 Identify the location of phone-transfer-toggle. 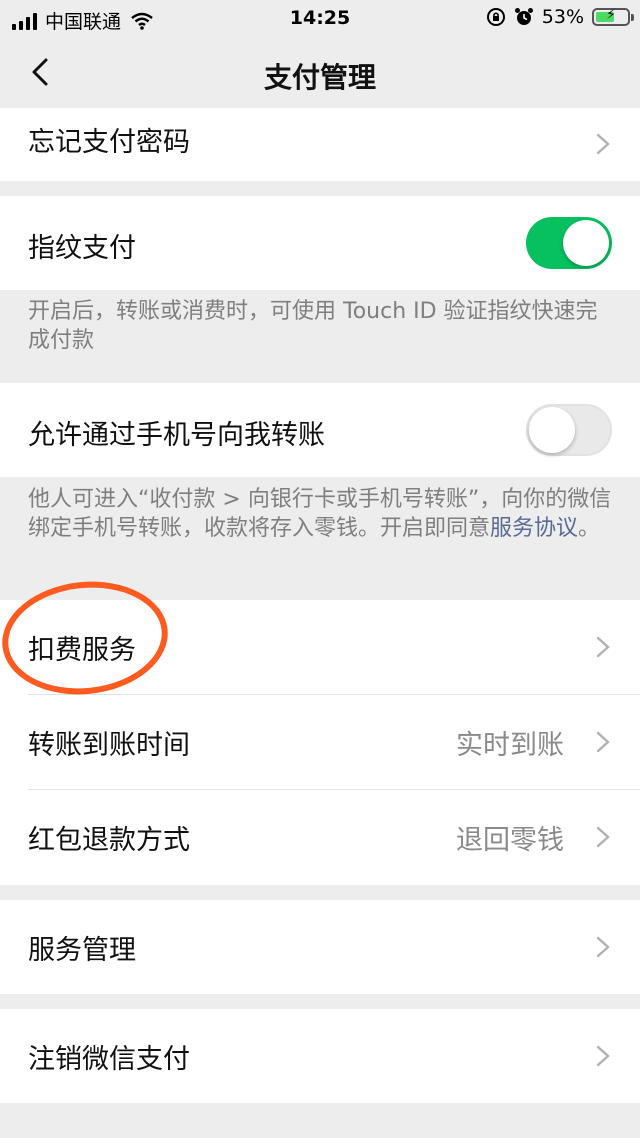
(569, 430).